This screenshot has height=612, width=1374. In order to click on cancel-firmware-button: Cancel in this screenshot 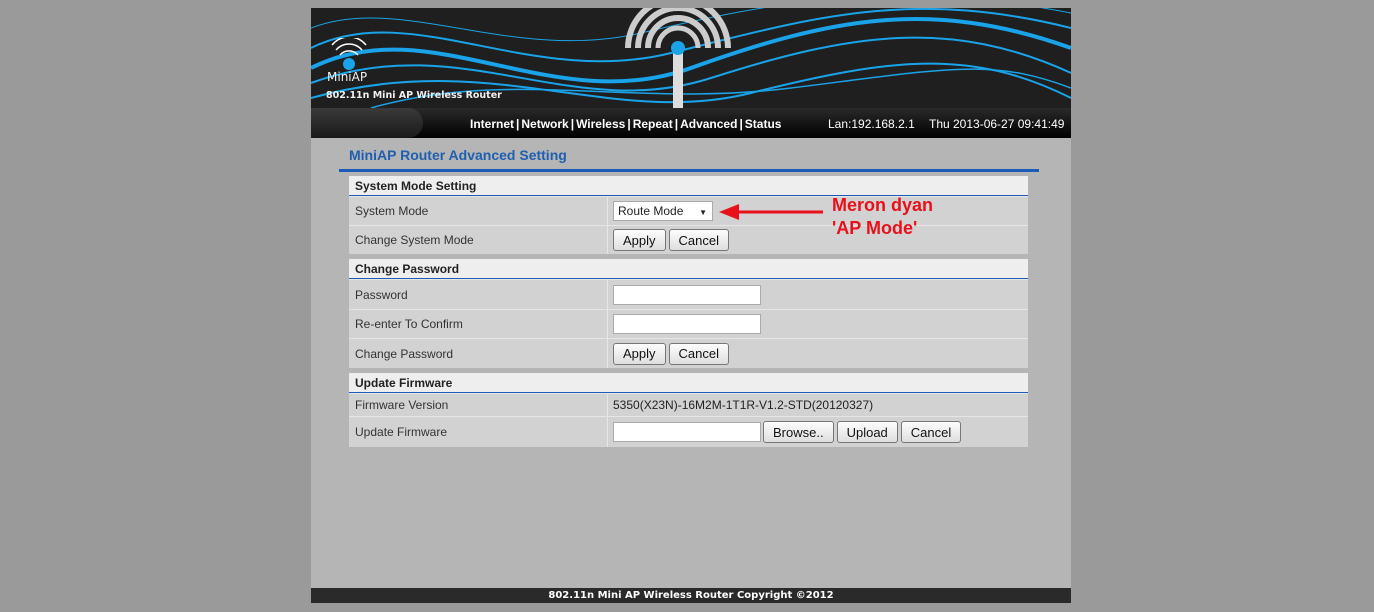, I will do `click(931, 432)`.